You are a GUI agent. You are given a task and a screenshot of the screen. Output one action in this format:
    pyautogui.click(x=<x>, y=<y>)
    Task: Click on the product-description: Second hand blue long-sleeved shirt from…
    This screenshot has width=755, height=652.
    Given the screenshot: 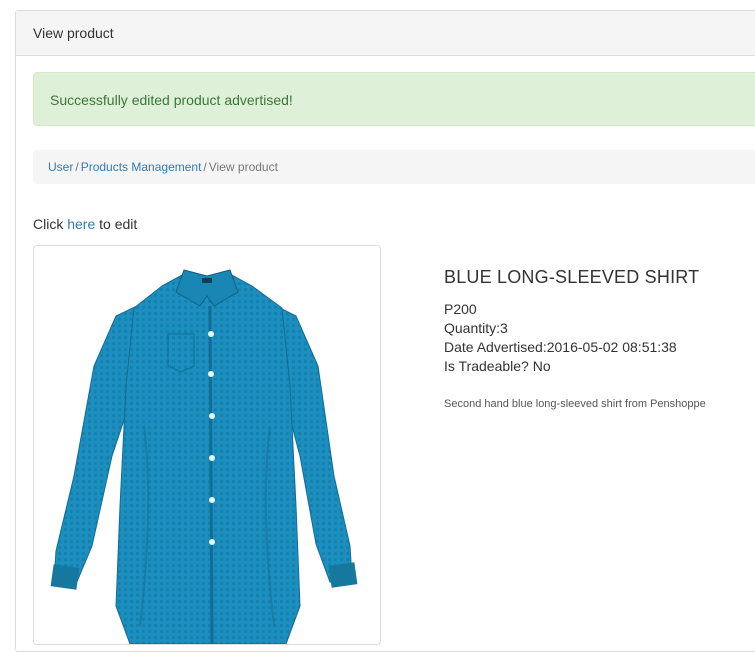 What is the action you would take?
    pyautogui.click(x=575, y=404)
    